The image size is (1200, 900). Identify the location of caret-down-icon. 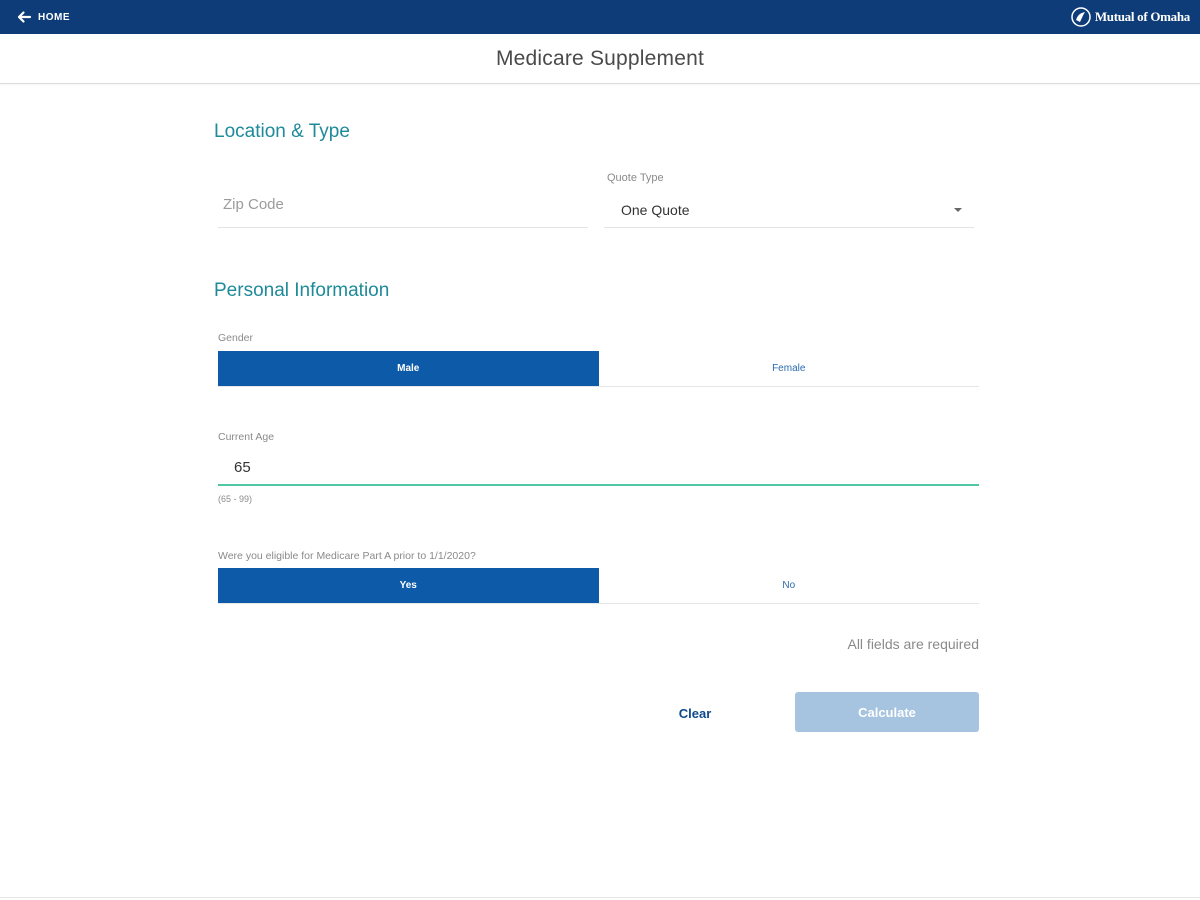
(958, 209).